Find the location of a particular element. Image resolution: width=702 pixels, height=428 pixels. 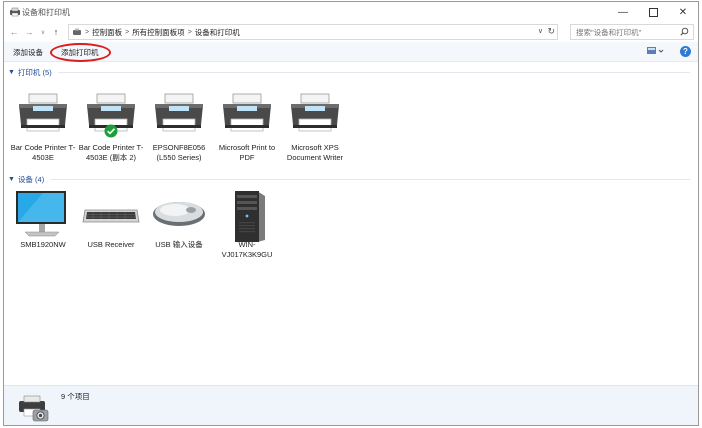

window-title: 设备和打印机 is located at coordinates (46, 12).